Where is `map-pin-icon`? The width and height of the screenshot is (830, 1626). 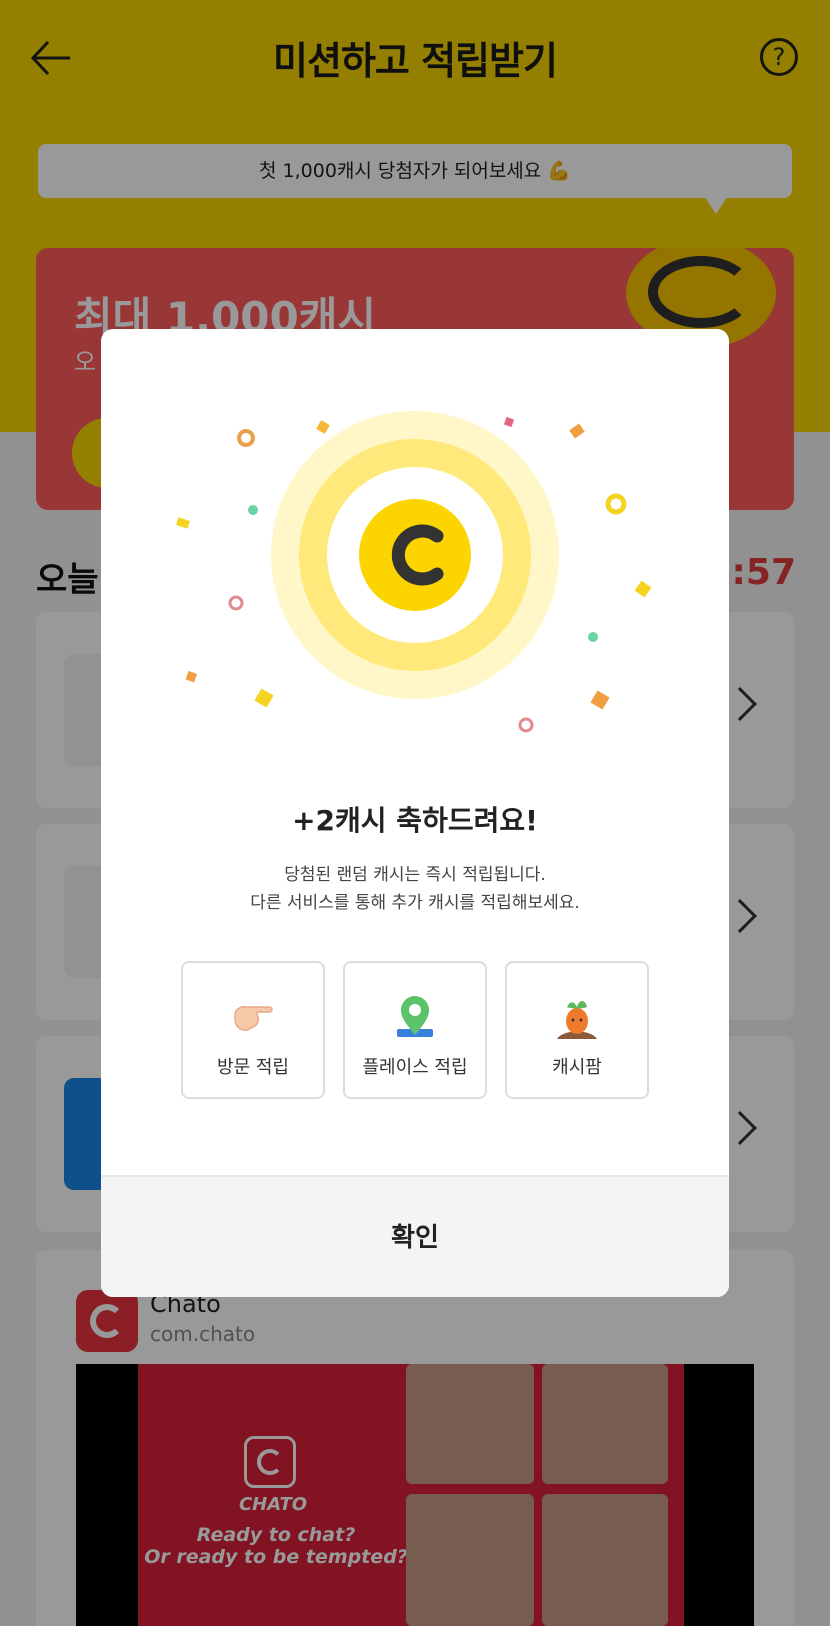 map-pin-icon is located at coordinates (415, 1016).